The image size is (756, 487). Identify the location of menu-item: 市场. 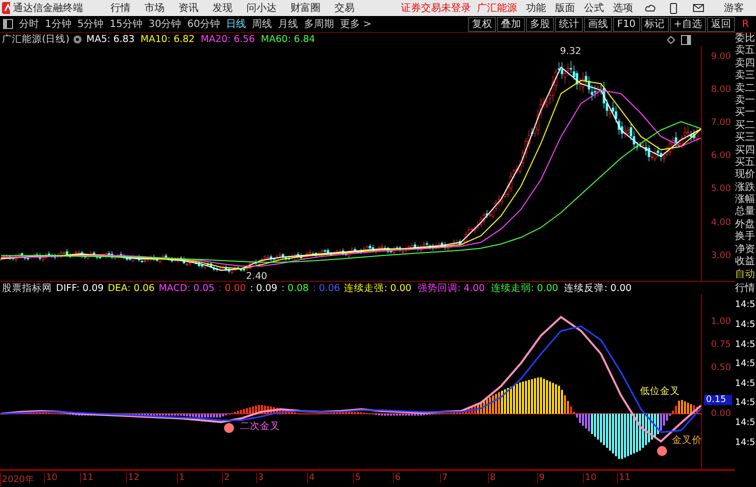
(154, 8).